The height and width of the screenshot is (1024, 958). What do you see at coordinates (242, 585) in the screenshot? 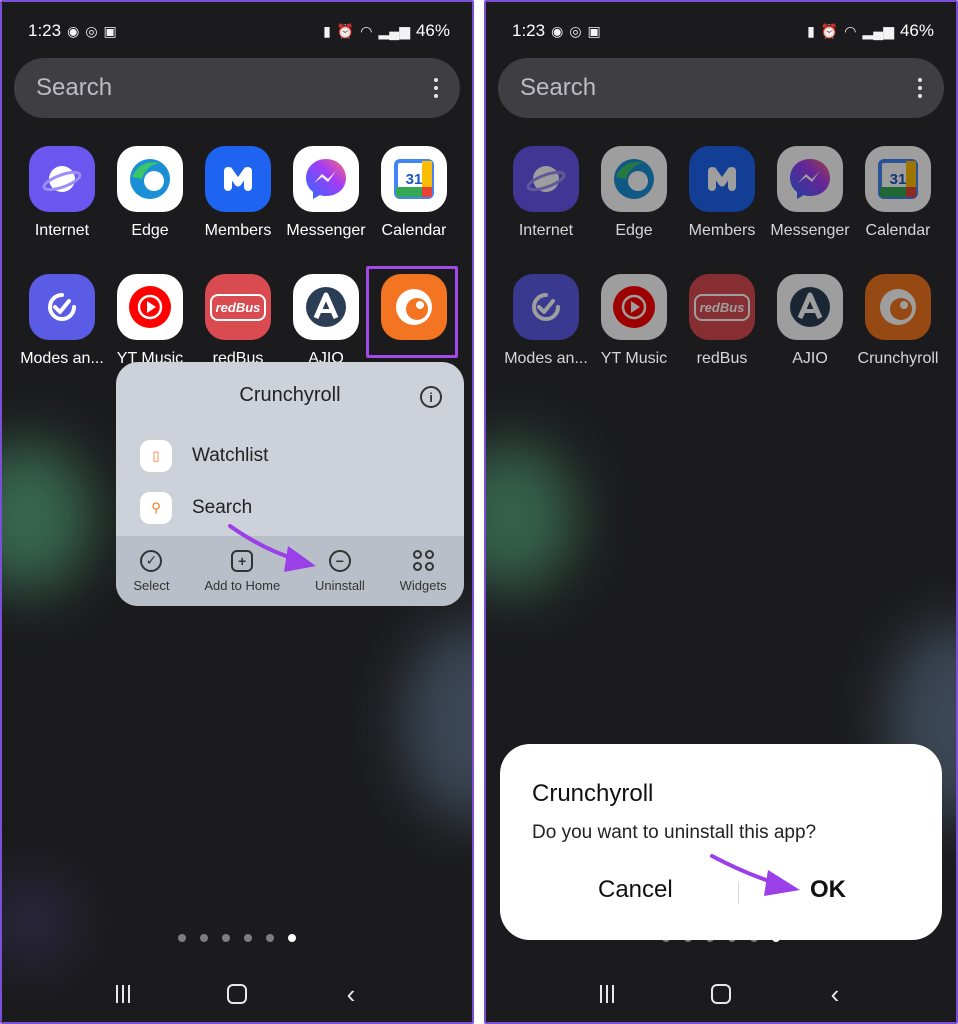
I see `action-label: Add to Home` at bounding box center [242, 585].